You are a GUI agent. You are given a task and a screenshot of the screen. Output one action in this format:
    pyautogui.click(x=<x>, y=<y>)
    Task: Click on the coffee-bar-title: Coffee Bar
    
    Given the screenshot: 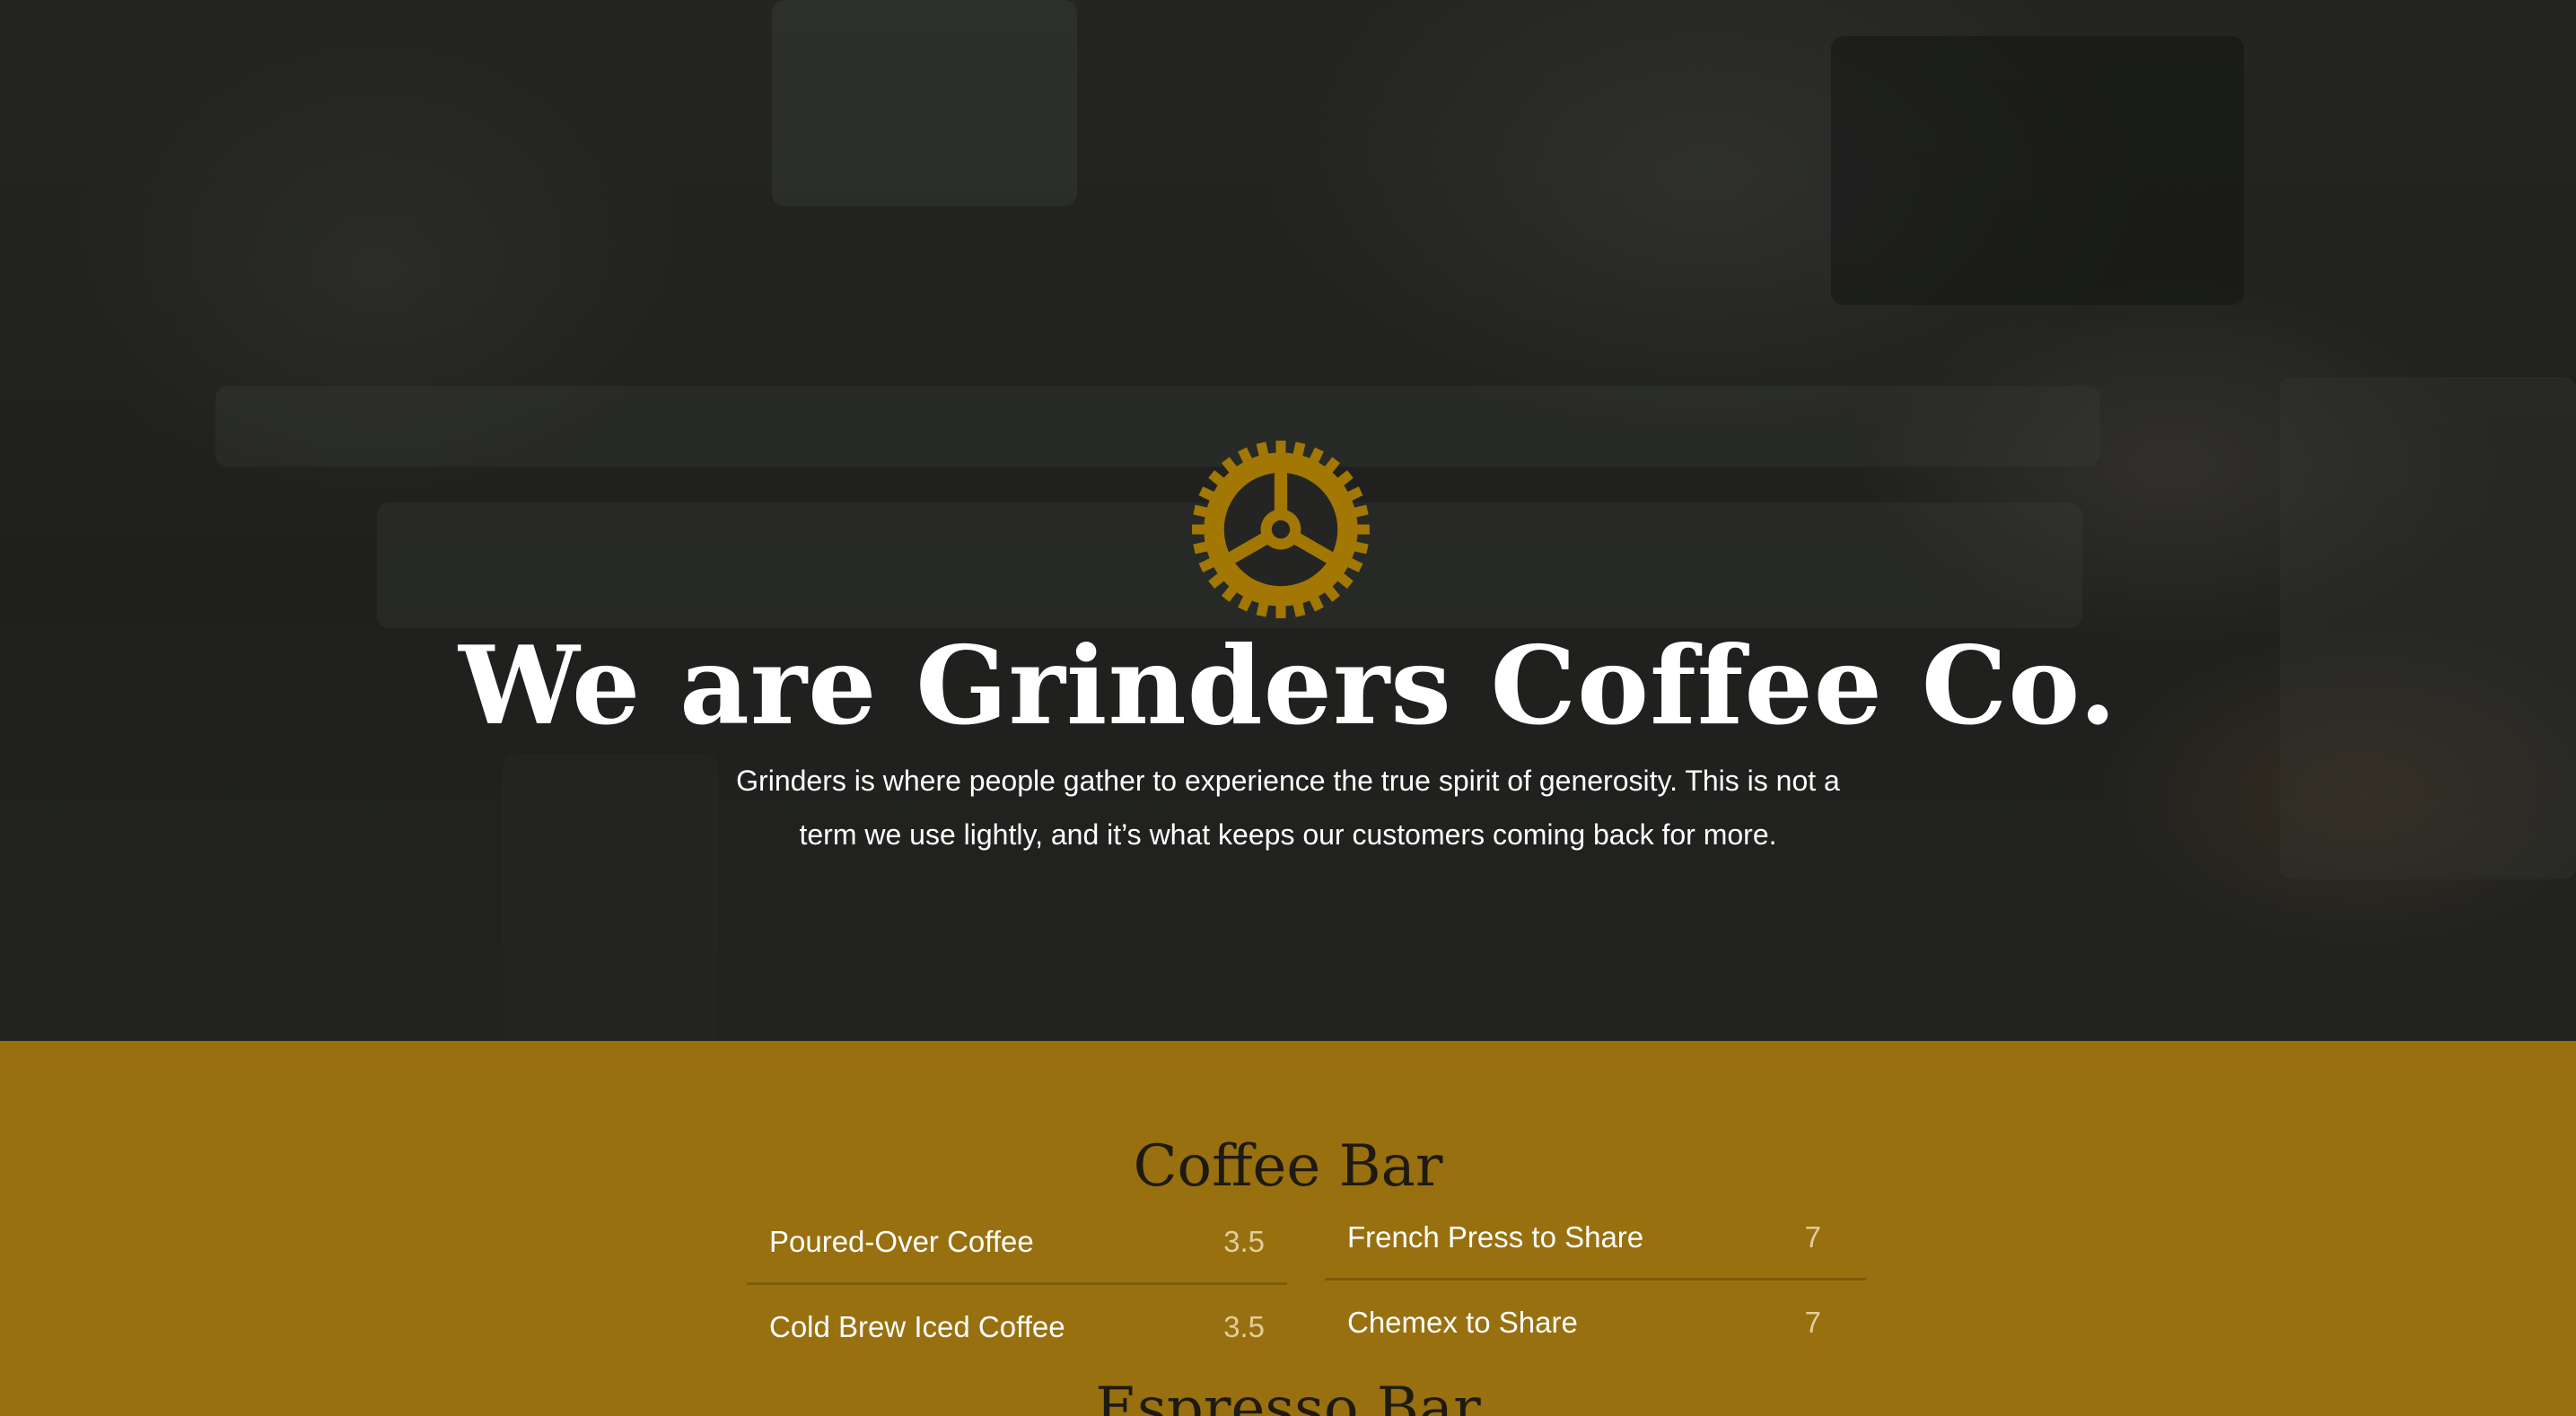 What is the action you would take?
    pyautogui.click(x=1288, y=1166)
    